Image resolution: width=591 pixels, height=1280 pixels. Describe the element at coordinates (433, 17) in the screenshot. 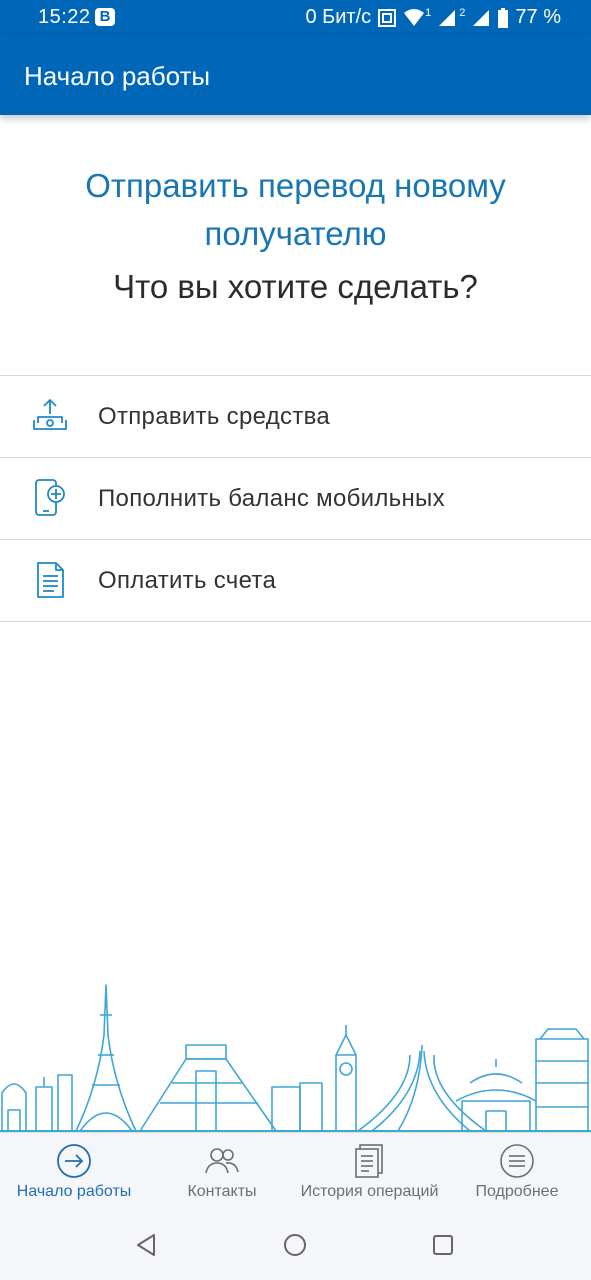

I see `status-right: 0 Бит/с 1 2 77 %` at that location.